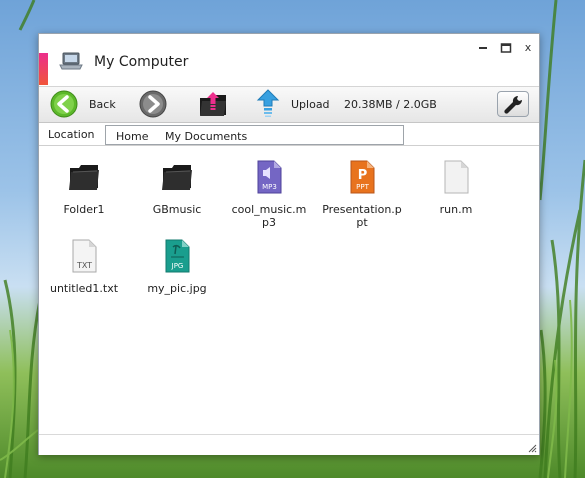 Image resolution: width=585 pixels, height=478 pixels. Describe the element at coordinates (269, 177) in the screenshot. I see `mp3-file-icon: MP3` at that location.